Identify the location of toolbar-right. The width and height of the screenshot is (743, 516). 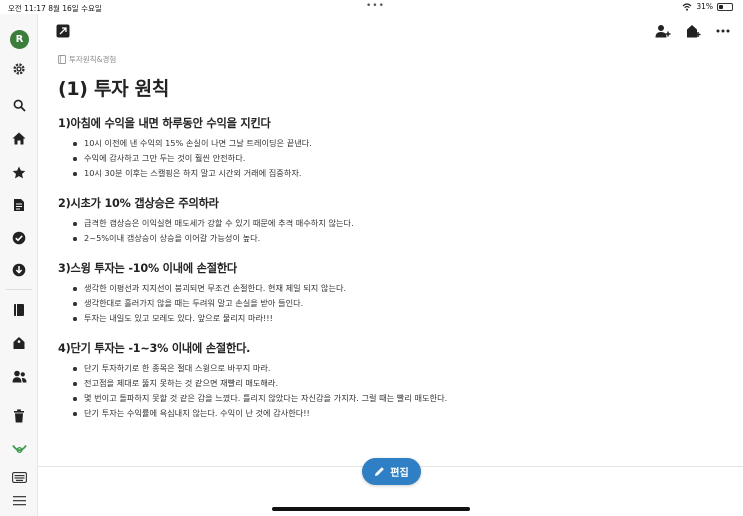
(693, 31).